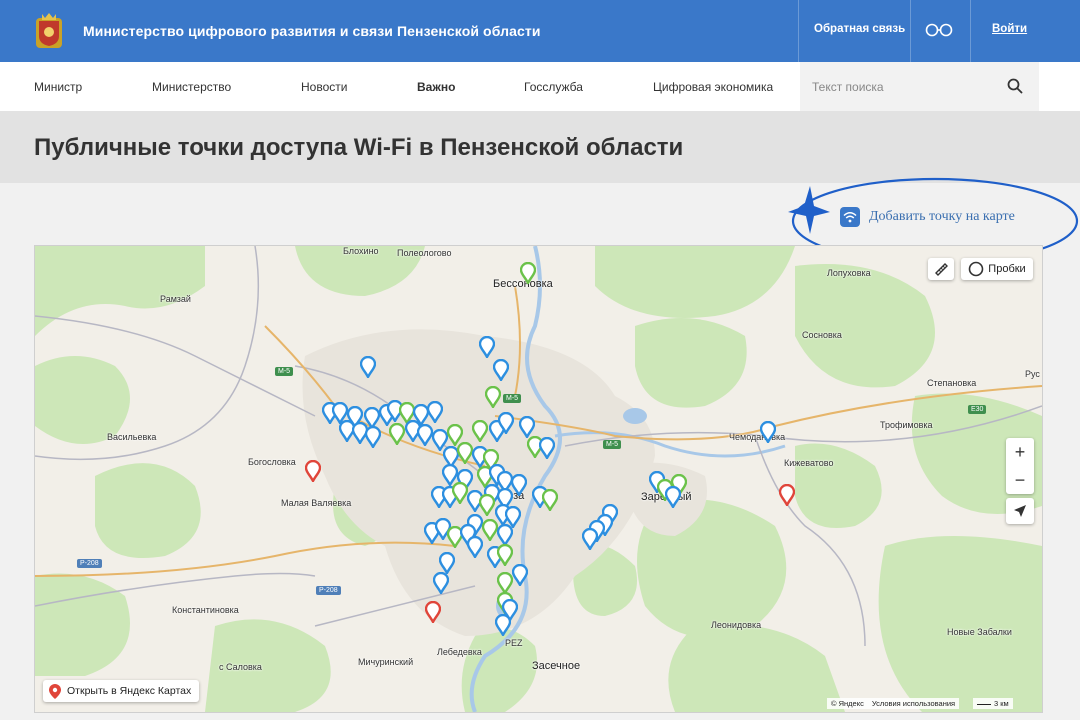  What do you see at coordinates (849, 273) in the screenshot?
I see `place-label: Лопуховка` at bounding box center [849, 273].